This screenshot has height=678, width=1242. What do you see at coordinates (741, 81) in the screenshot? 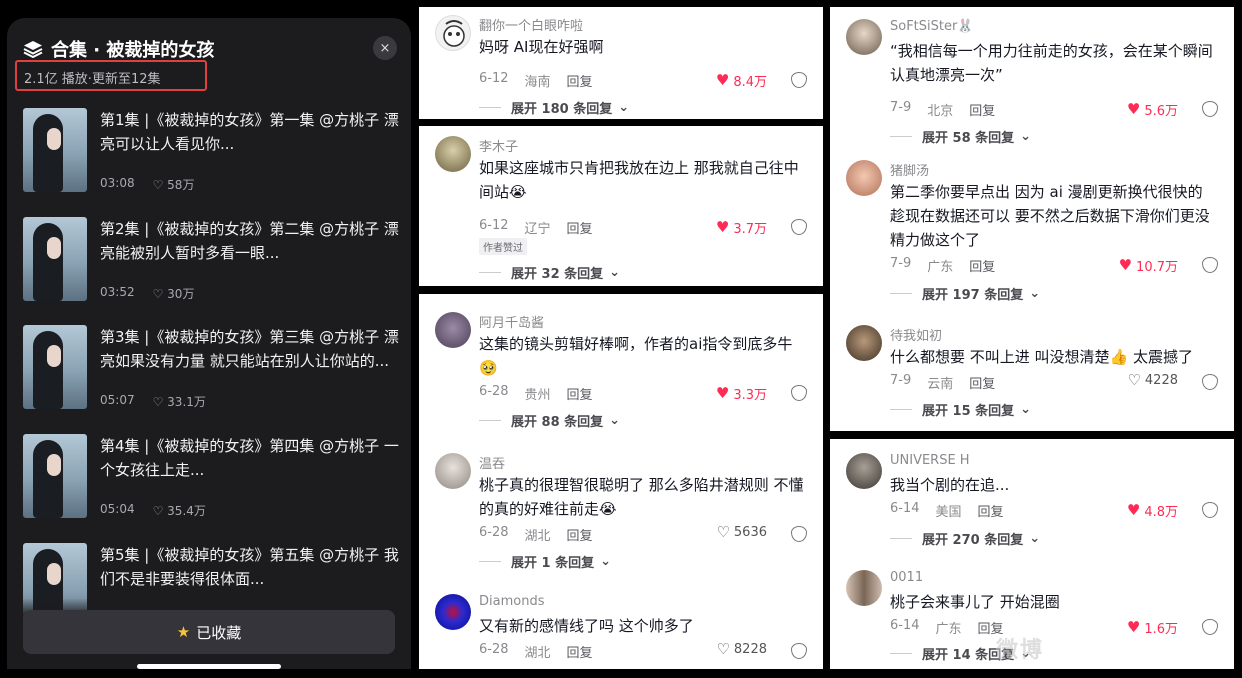
I see `like-button: ♥ 8.4万` at bounding box center [741, 81].